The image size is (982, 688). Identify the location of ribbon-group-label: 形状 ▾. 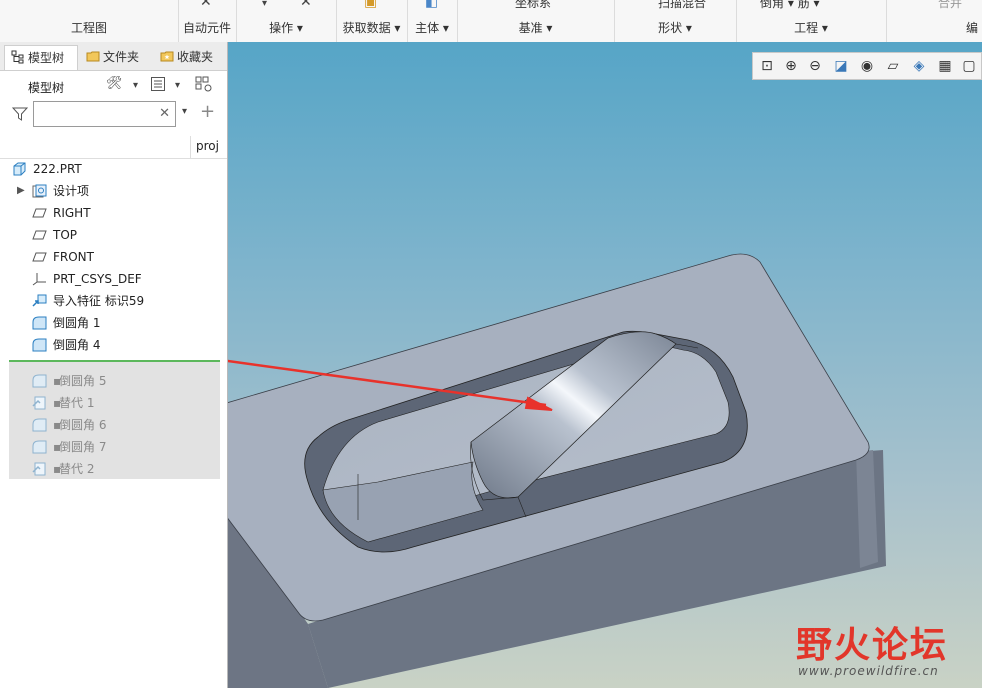
(675, 28).